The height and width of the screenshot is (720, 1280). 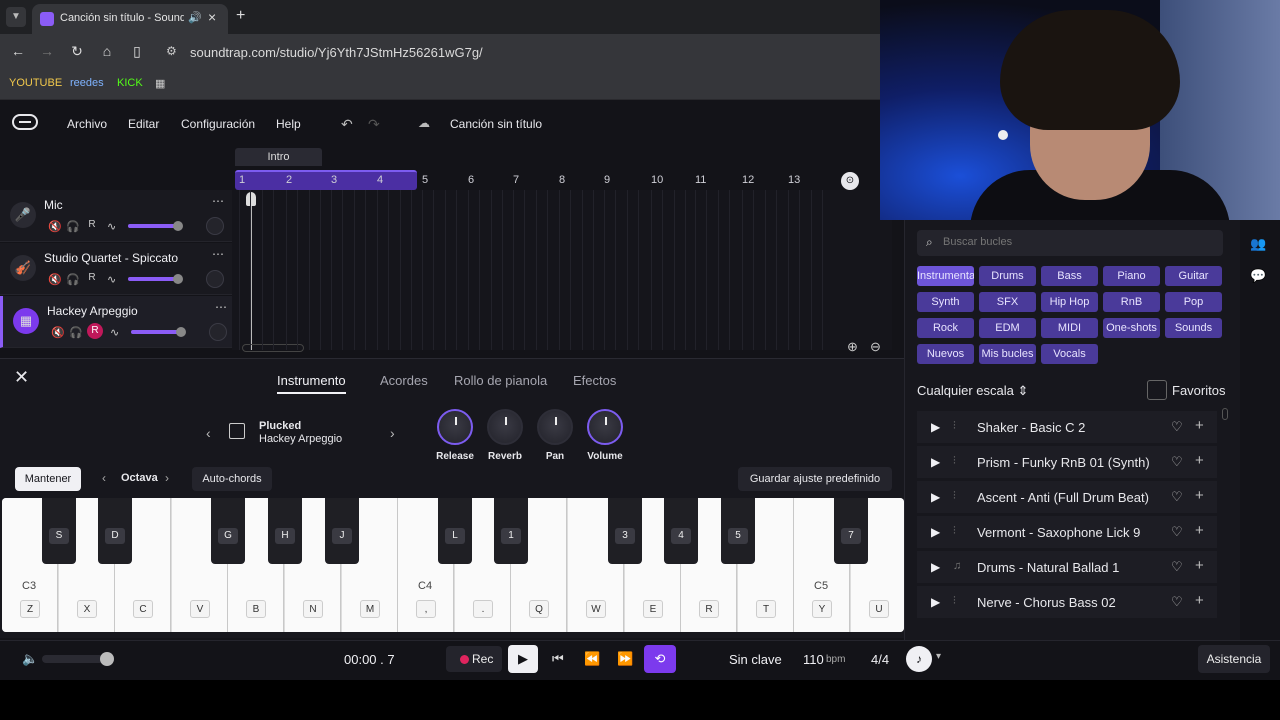 What do you see at coordinates (681, 531) in the screenshot?
I see `black-key: 4` at bounding box center [681, 531].